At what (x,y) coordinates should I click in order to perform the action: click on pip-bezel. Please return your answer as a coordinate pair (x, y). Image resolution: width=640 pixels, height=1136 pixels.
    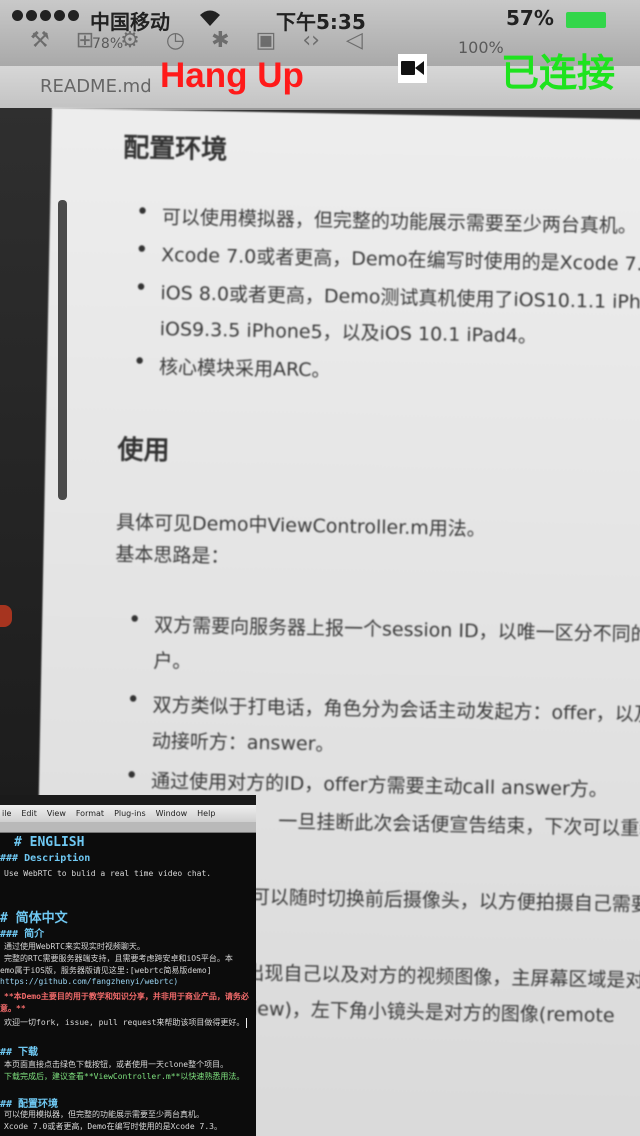
    Looking at the image, I should click on (128, 800).